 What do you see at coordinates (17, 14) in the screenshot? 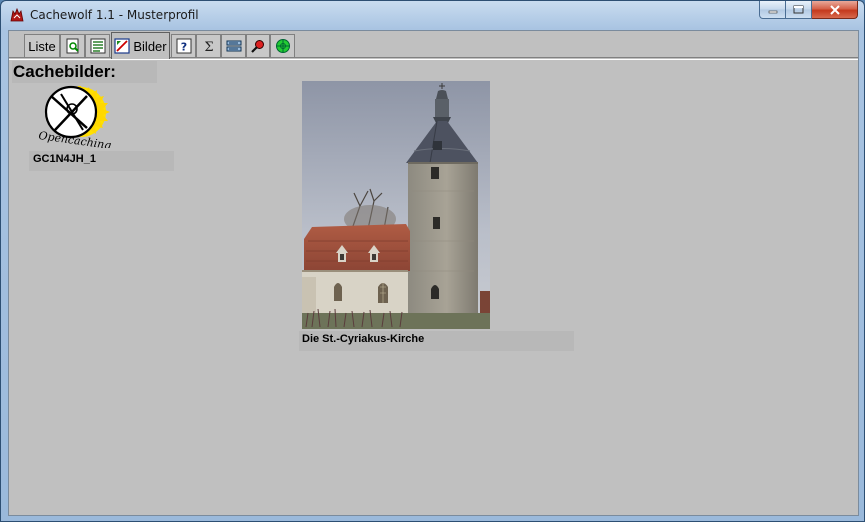
I see `cachewolf-app-icon` at bounding box center [17, 14].